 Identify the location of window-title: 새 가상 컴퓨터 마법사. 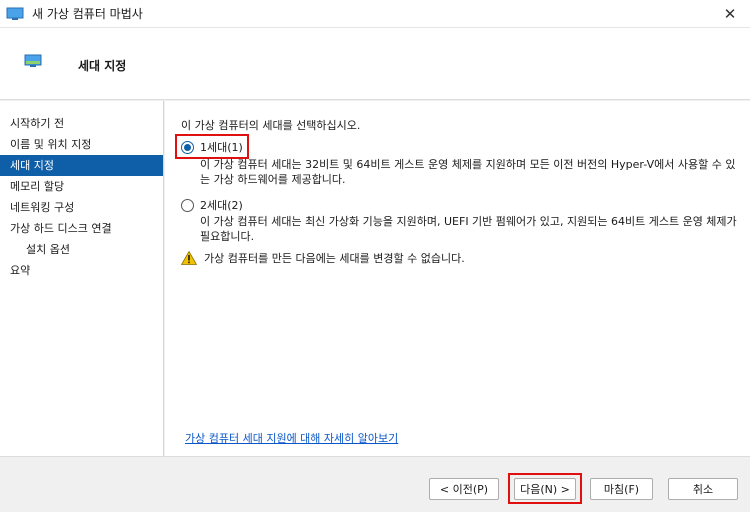
(87, 14).